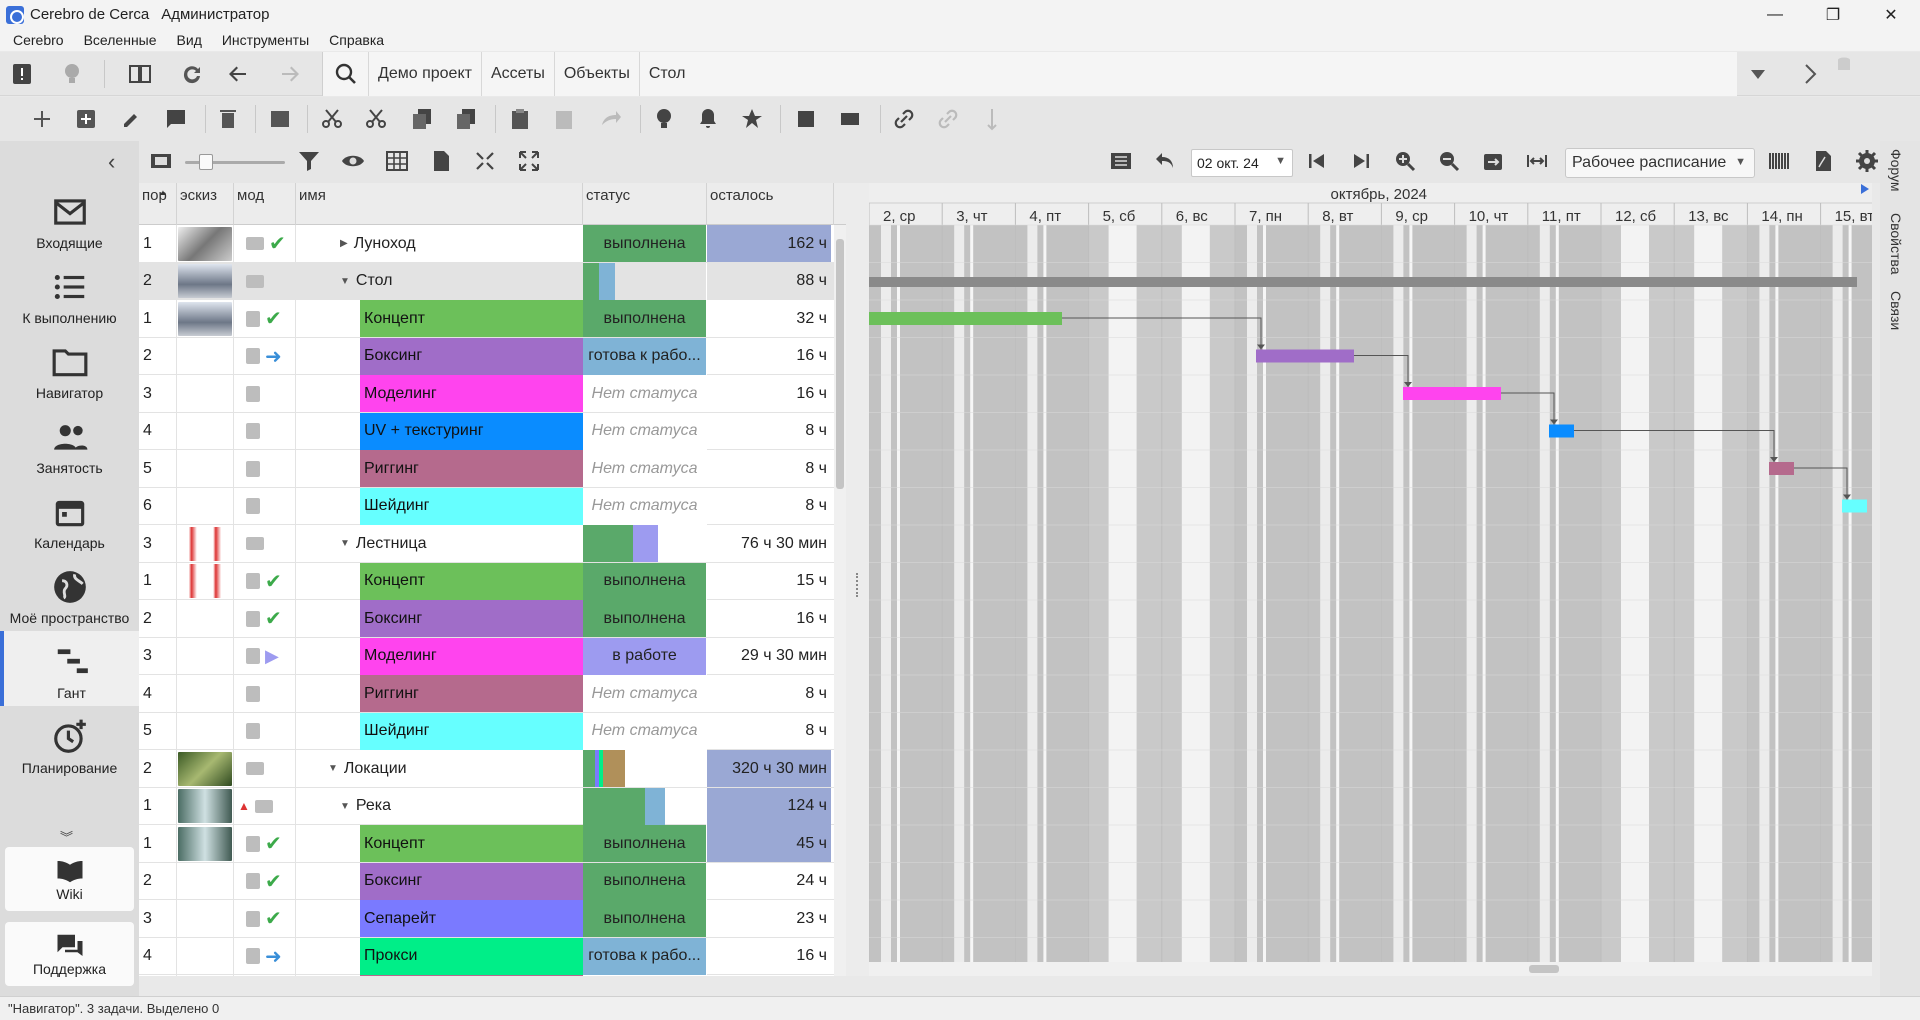 This screenshot has height=1020, width=1920. I want to click on table-row: 3 Моделинг Нет статуса 16 ч, so click(486, 394).